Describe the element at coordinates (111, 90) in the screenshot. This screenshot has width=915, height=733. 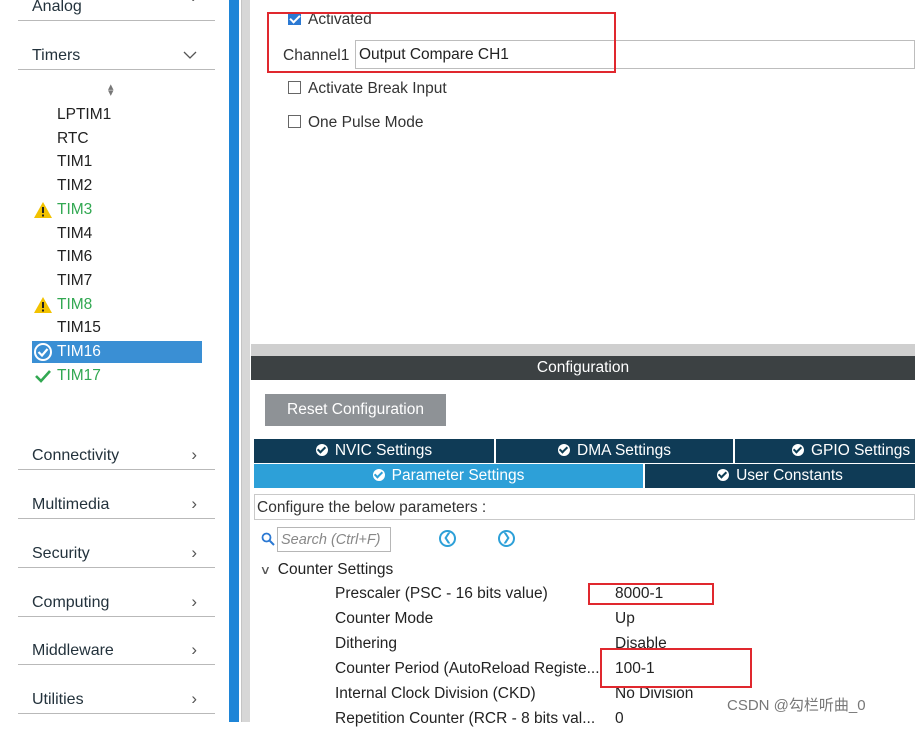
I see `sort-icon: ▴ ▾` at that location.